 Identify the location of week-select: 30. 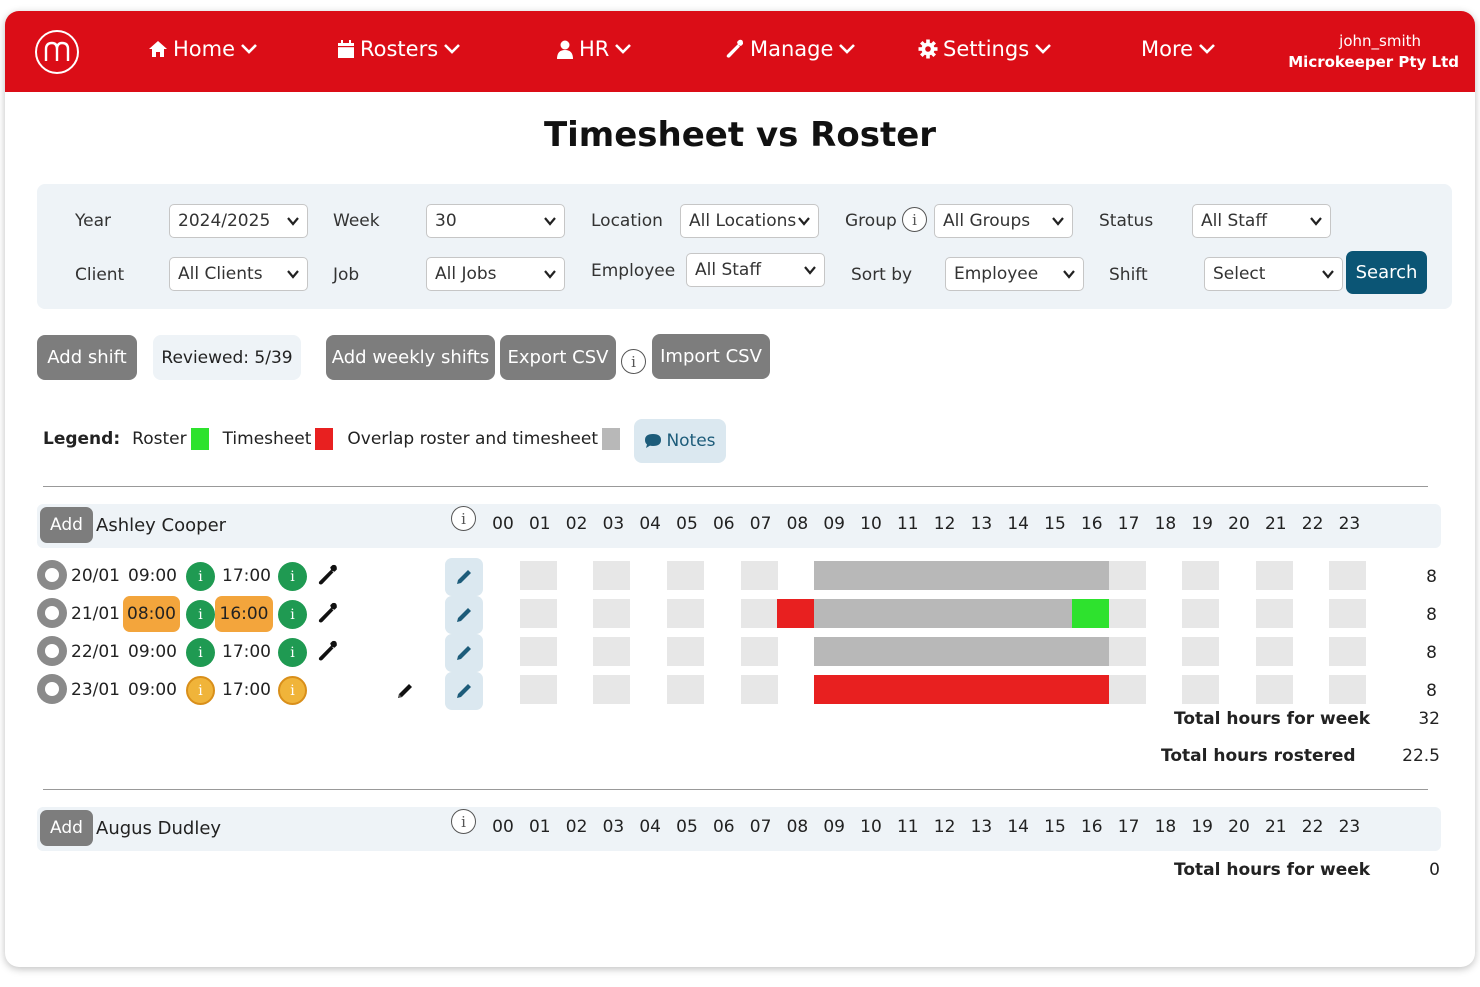
(495, 221).